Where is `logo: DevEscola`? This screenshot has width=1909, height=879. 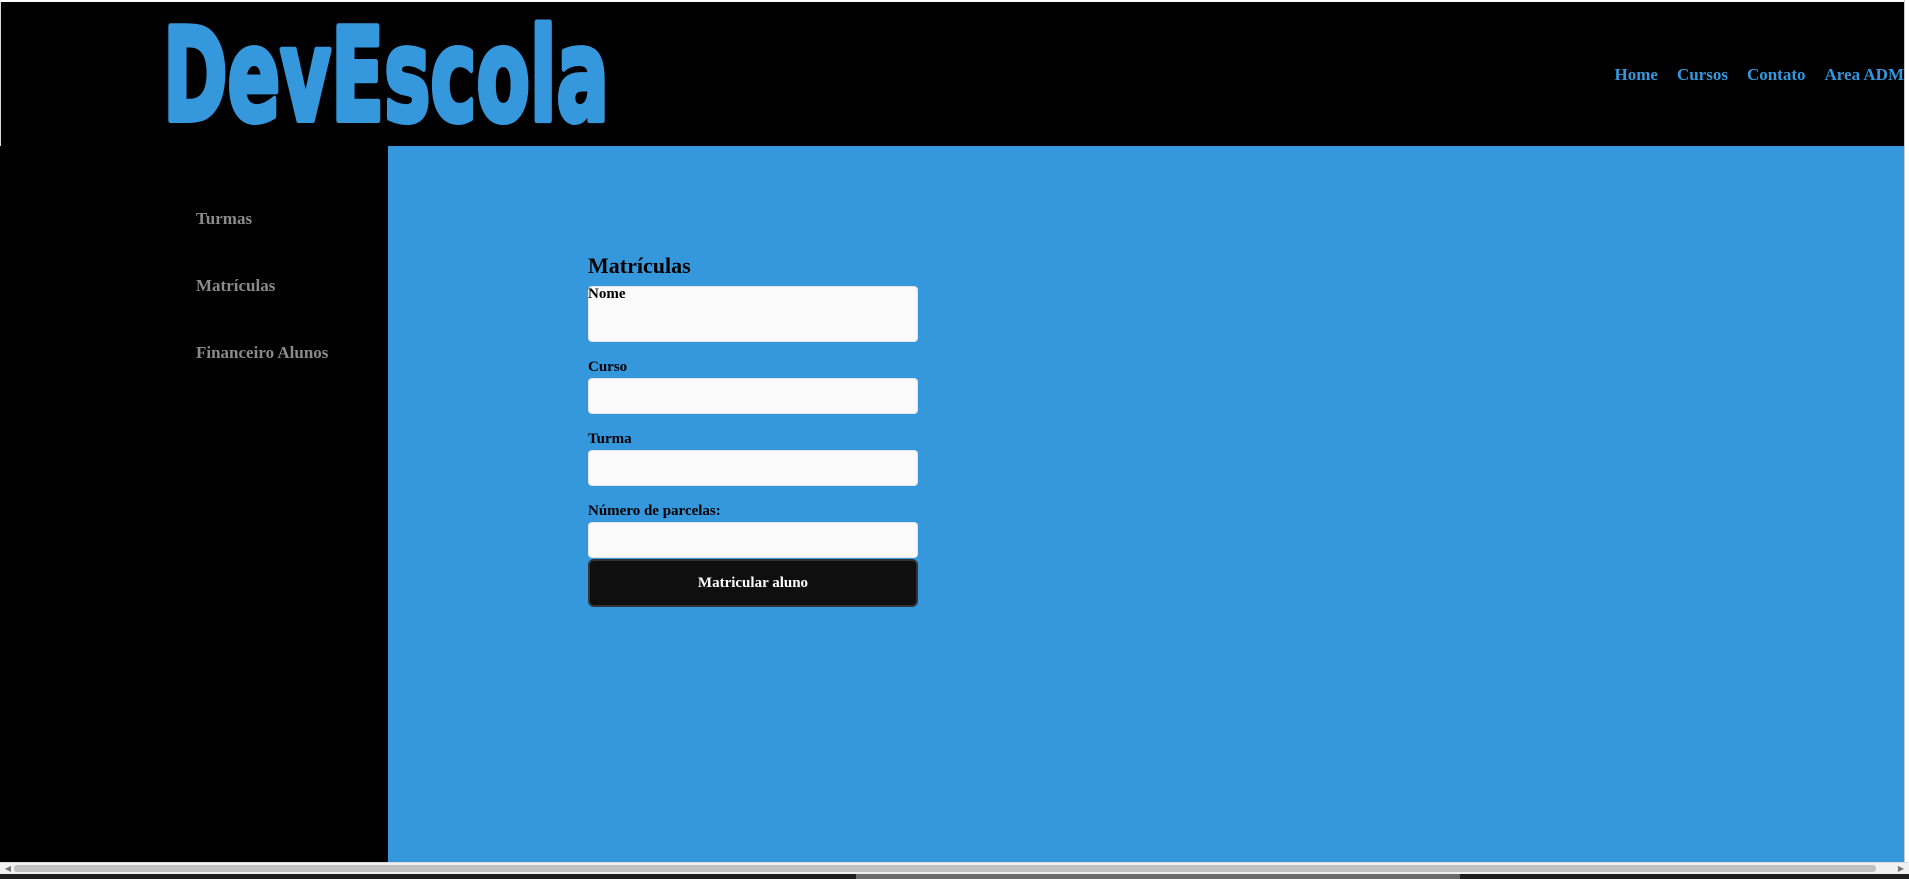 logo: DevEscola is located at coordinates (393, 67).